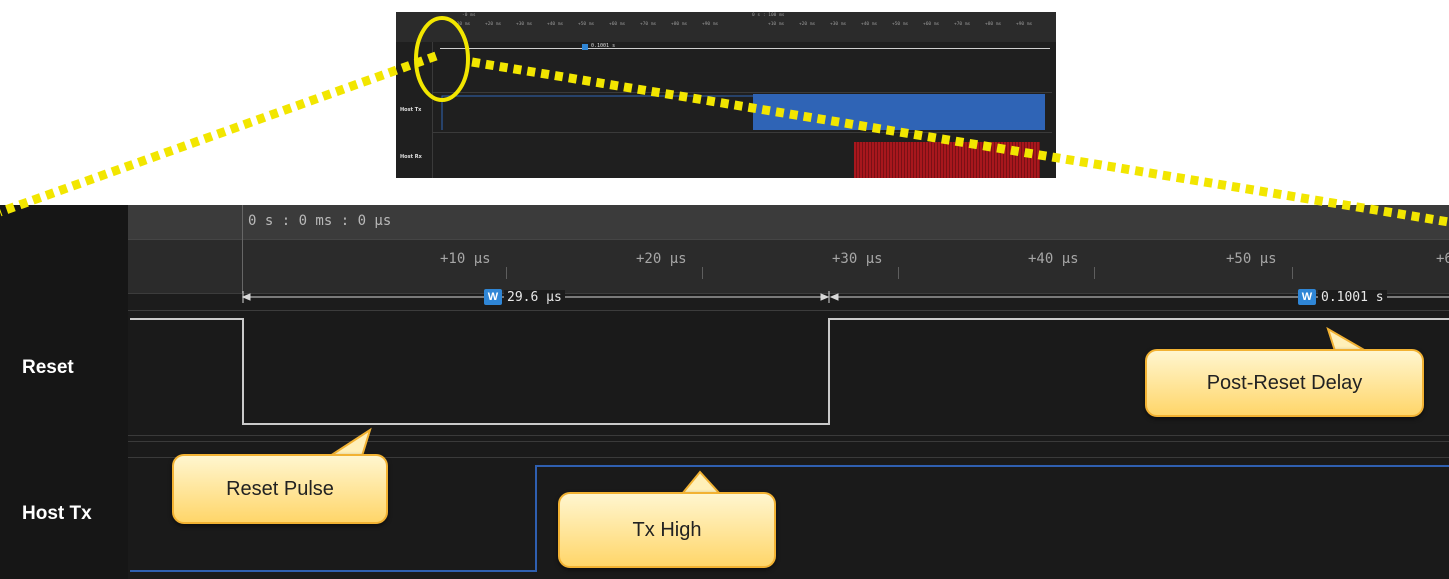 The height and width of the screenshot is (579, 1449). What do you see at coordinates (857, 259) in the screenshot?
I see `time-tick-label: +30 µs` at bounding box center [857, 259].